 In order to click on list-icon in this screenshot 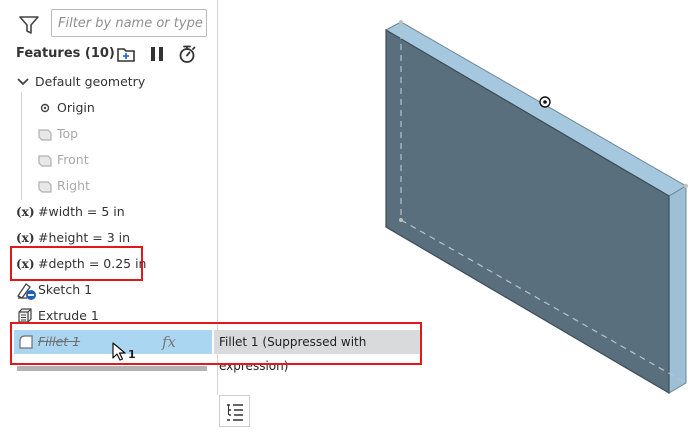, I will do `click(235, 412)`.